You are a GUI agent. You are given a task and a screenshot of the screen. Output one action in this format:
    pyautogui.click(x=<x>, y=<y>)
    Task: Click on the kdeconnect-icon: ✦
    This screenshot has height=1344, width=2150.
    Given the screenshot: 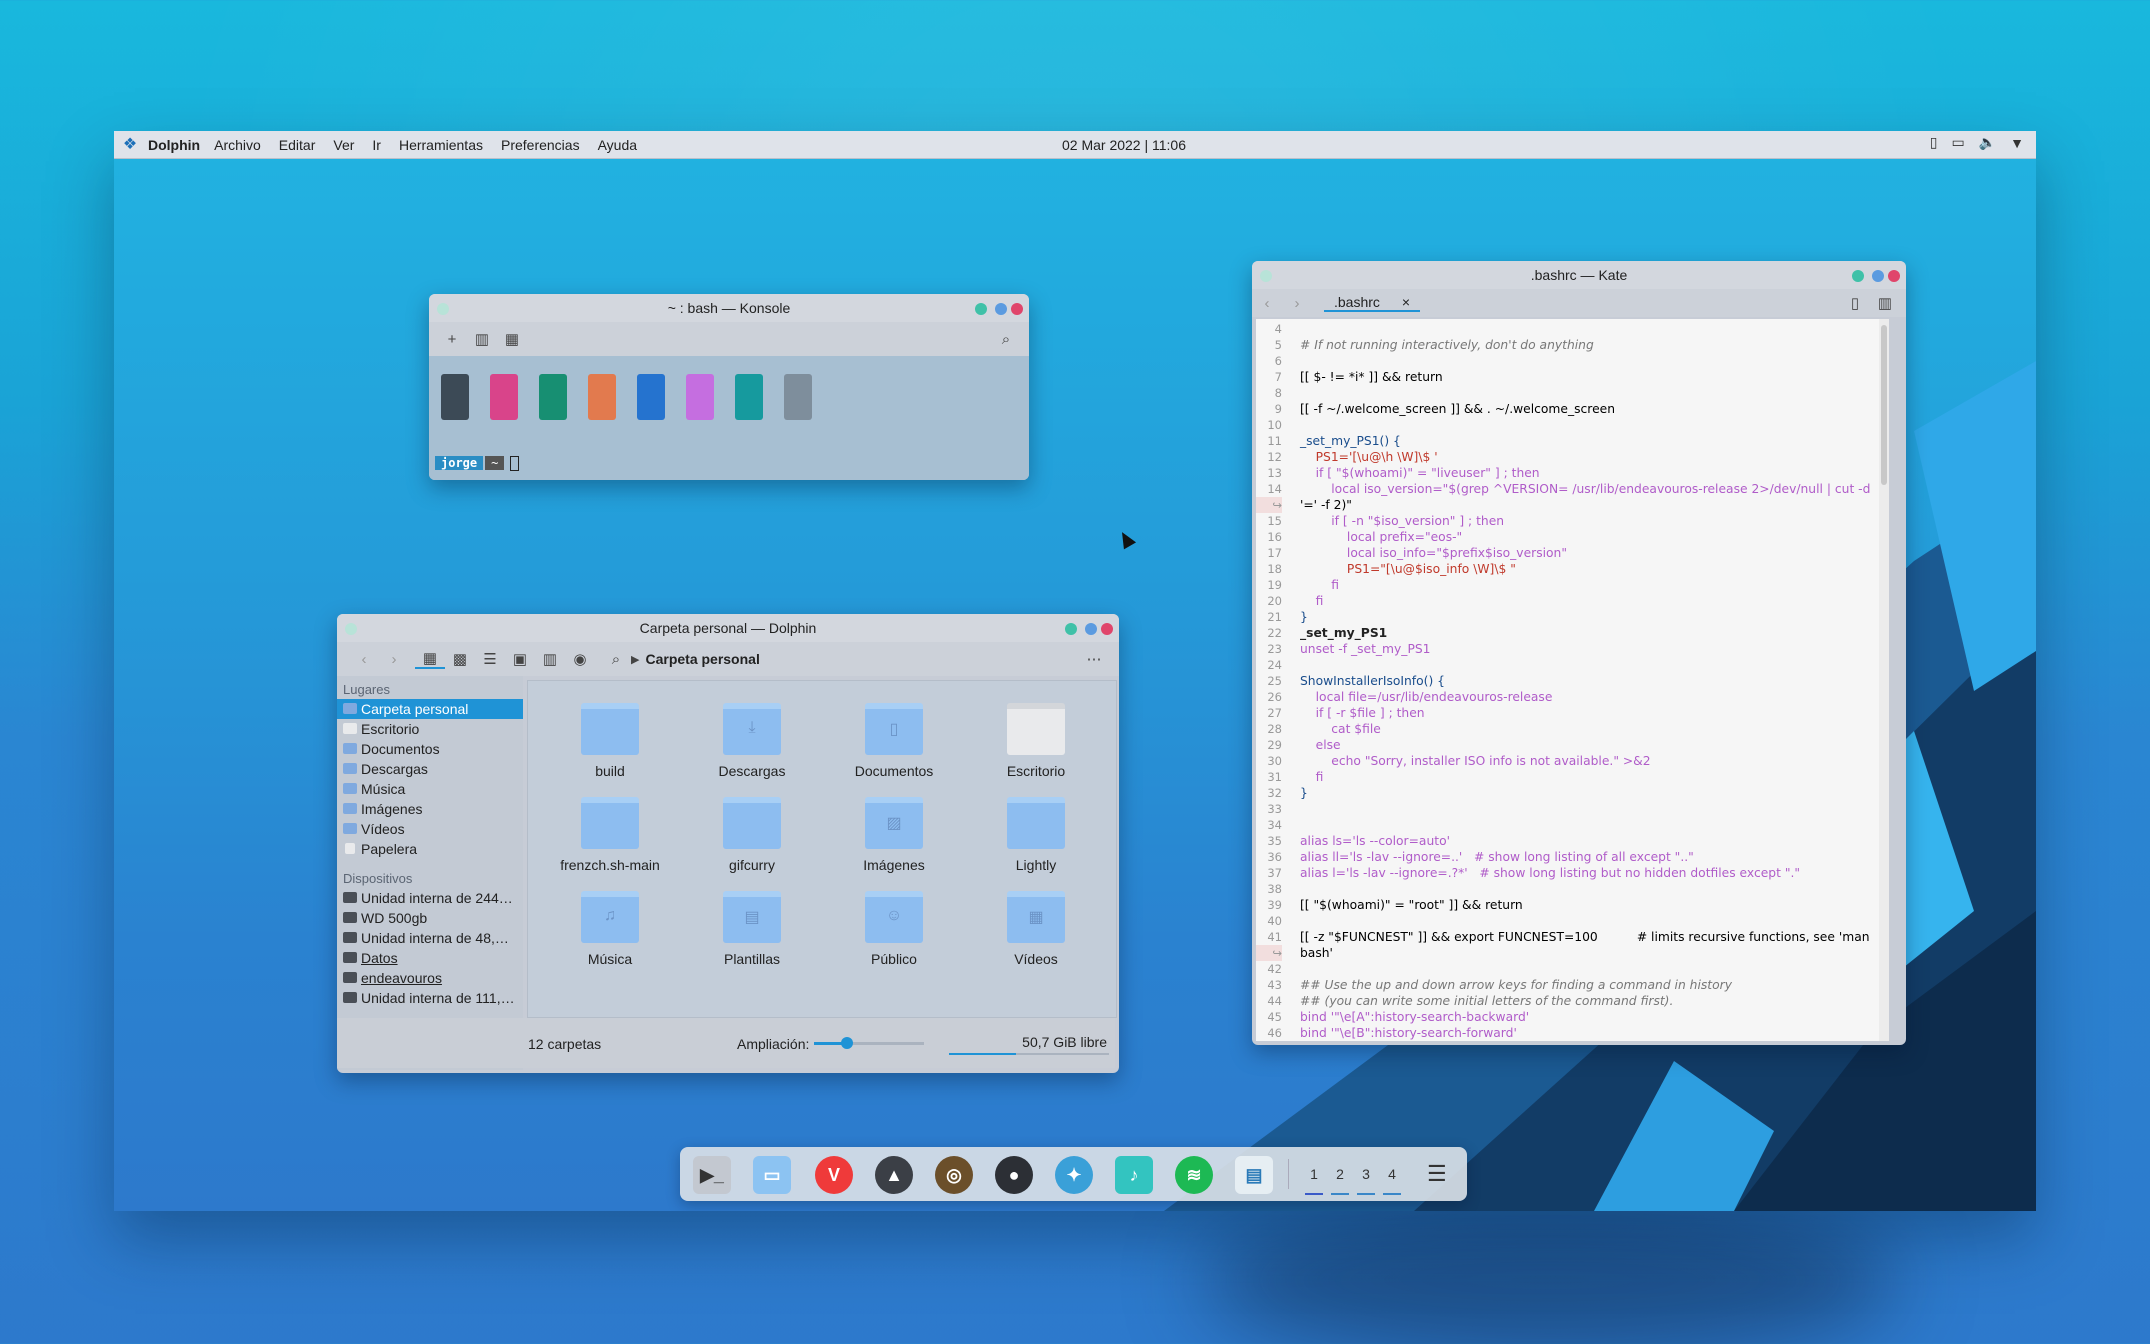 What is the action you would take?
    pyautogui.click(x=1074, y=1175)
    